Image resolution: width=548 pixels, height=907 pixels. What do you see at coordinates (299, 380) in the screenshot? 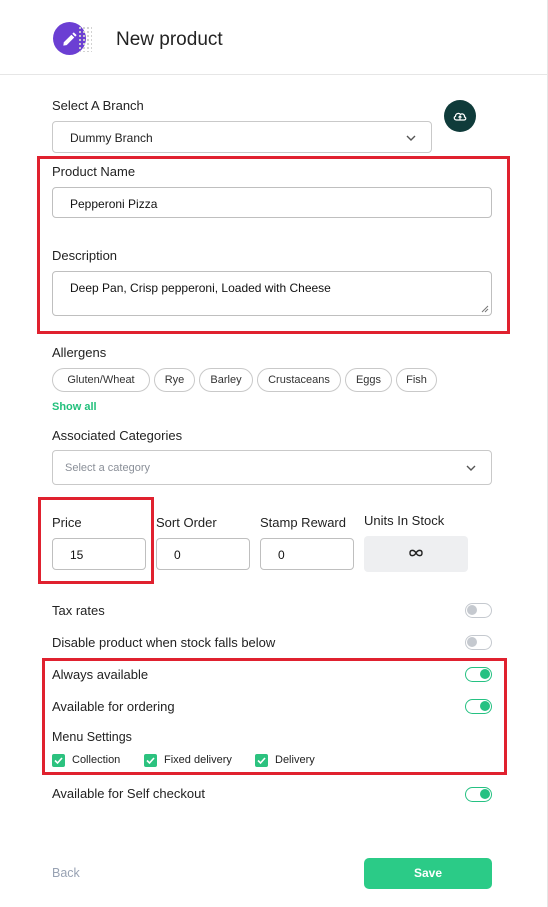
I see `allergen-chip-crustaceans: Crustaceans` at bounding box center [299, 380].